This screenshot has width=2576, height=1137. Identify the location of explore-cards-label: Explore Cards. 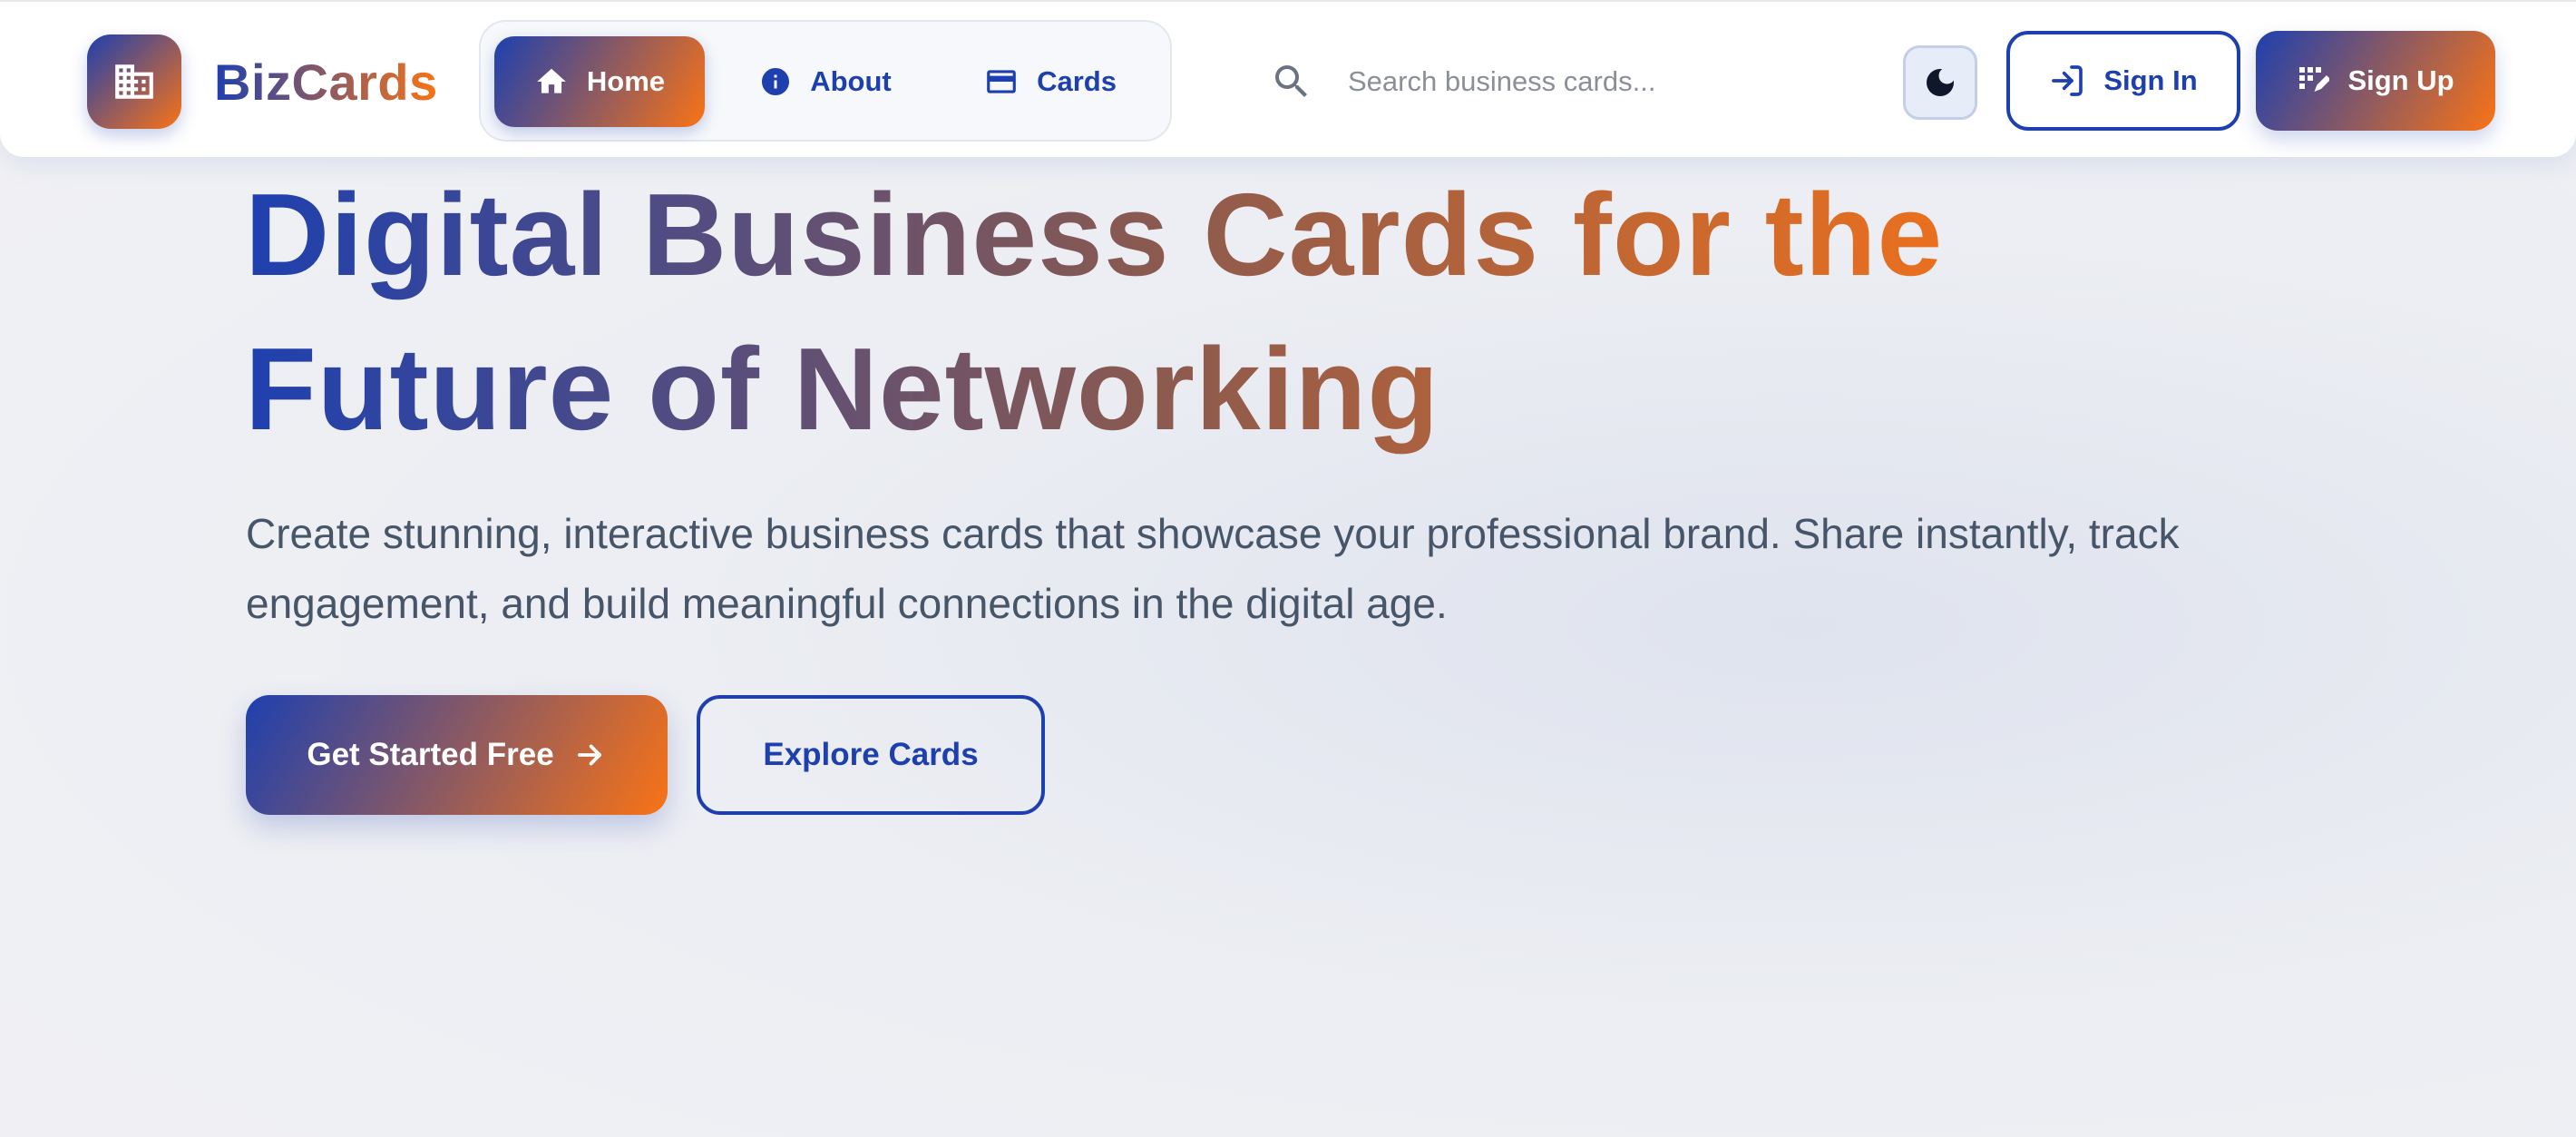
(871, 754).